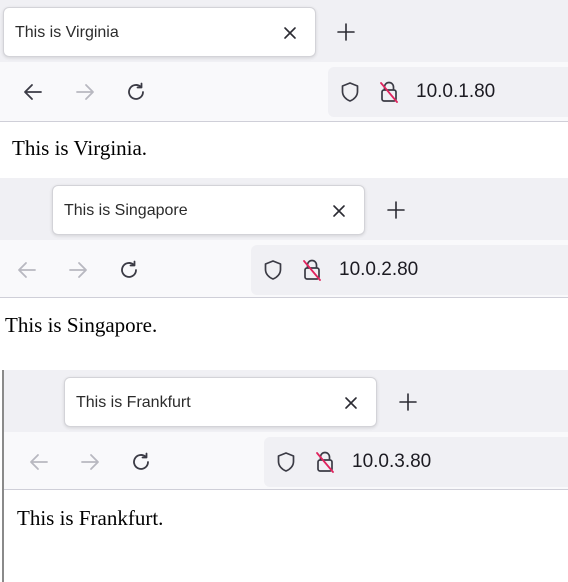 The image size is (568, 582). I want to click on tab-title: This is Singapore, so click(126, 210).